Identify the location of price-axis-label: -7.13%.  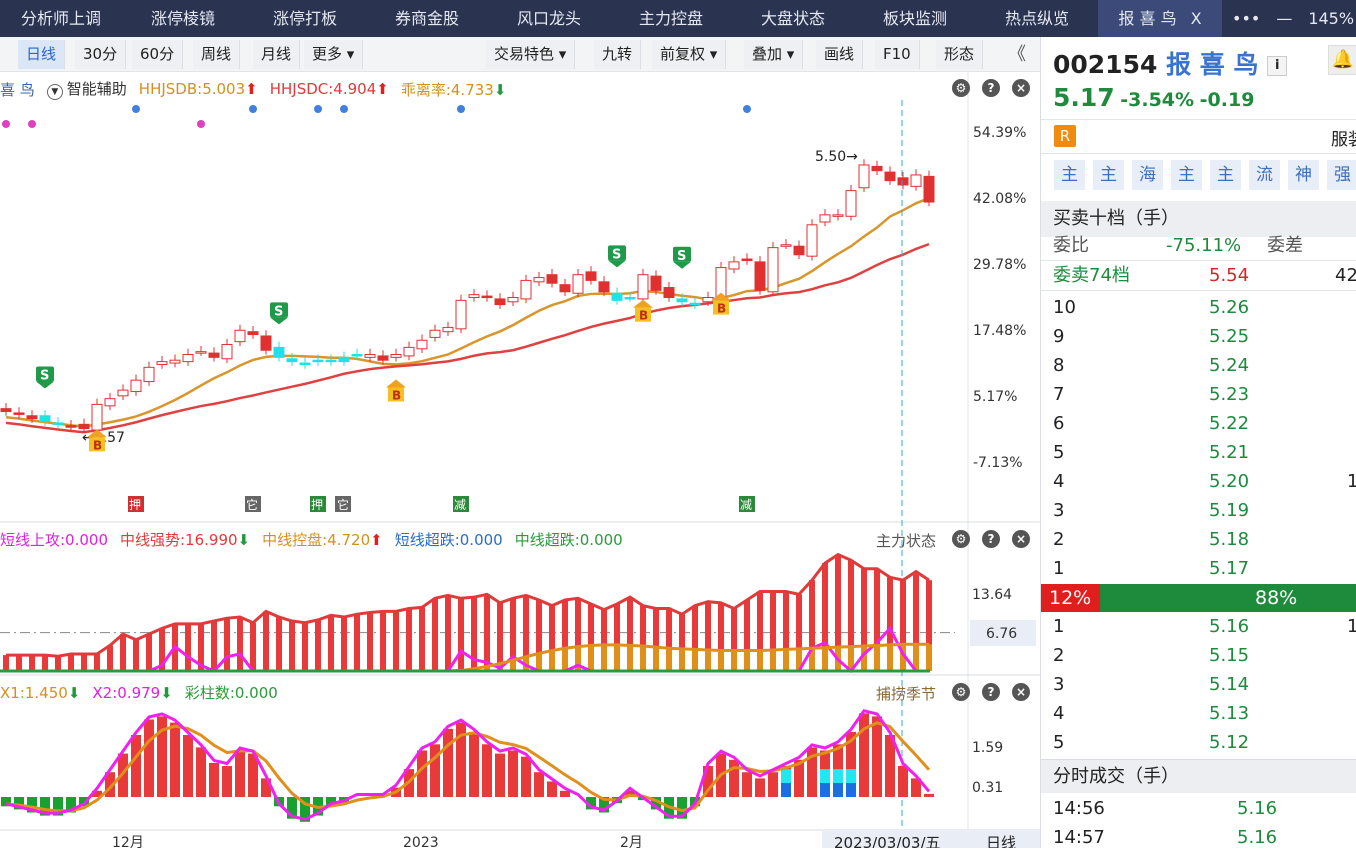
(998, 463).